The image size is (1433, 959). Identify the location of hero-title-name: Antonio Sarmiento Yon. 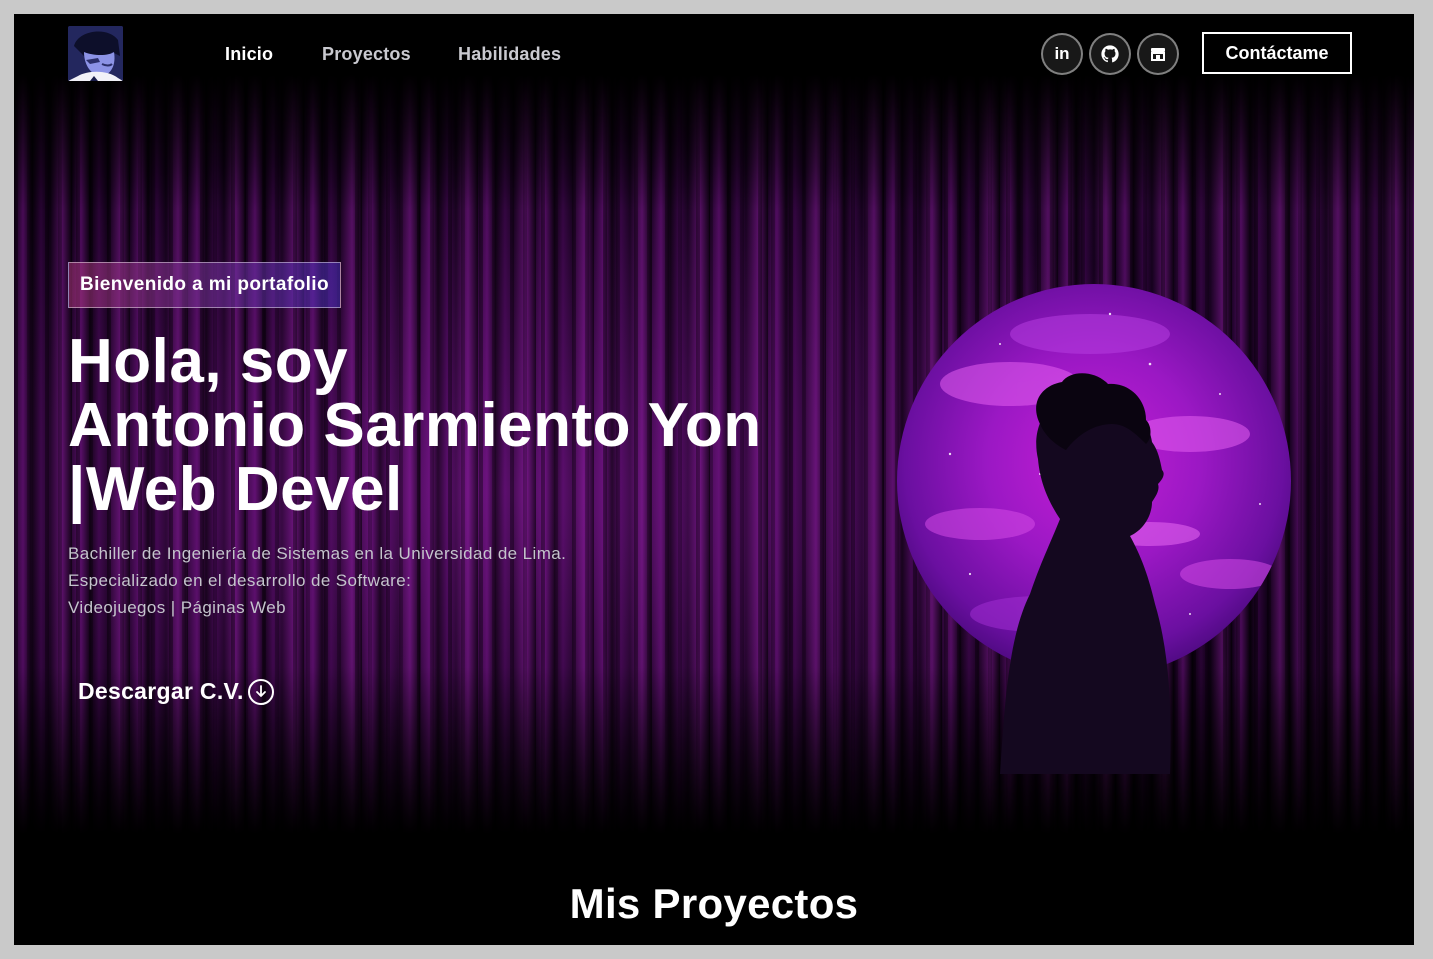
(415, 425).